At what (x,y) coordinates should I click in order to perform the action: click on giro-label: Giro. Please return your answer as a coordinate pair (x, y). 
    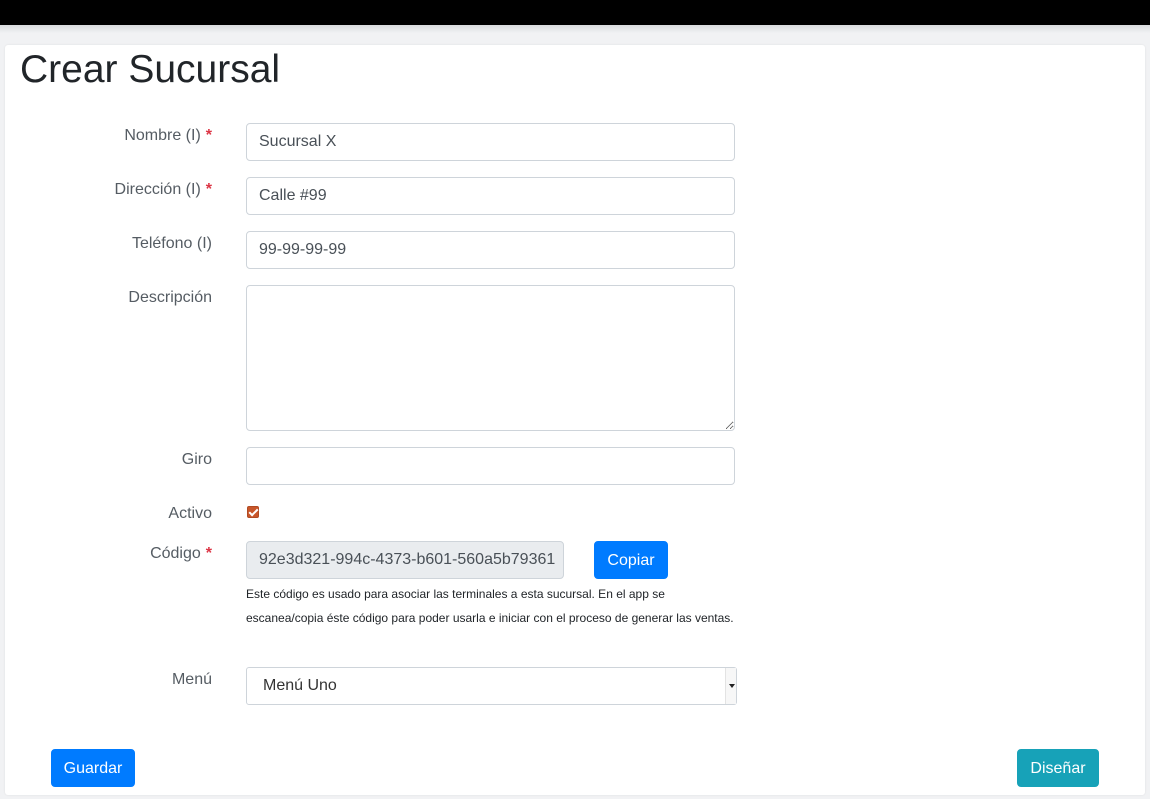
    Looking at the image, I should click on (106, 460).